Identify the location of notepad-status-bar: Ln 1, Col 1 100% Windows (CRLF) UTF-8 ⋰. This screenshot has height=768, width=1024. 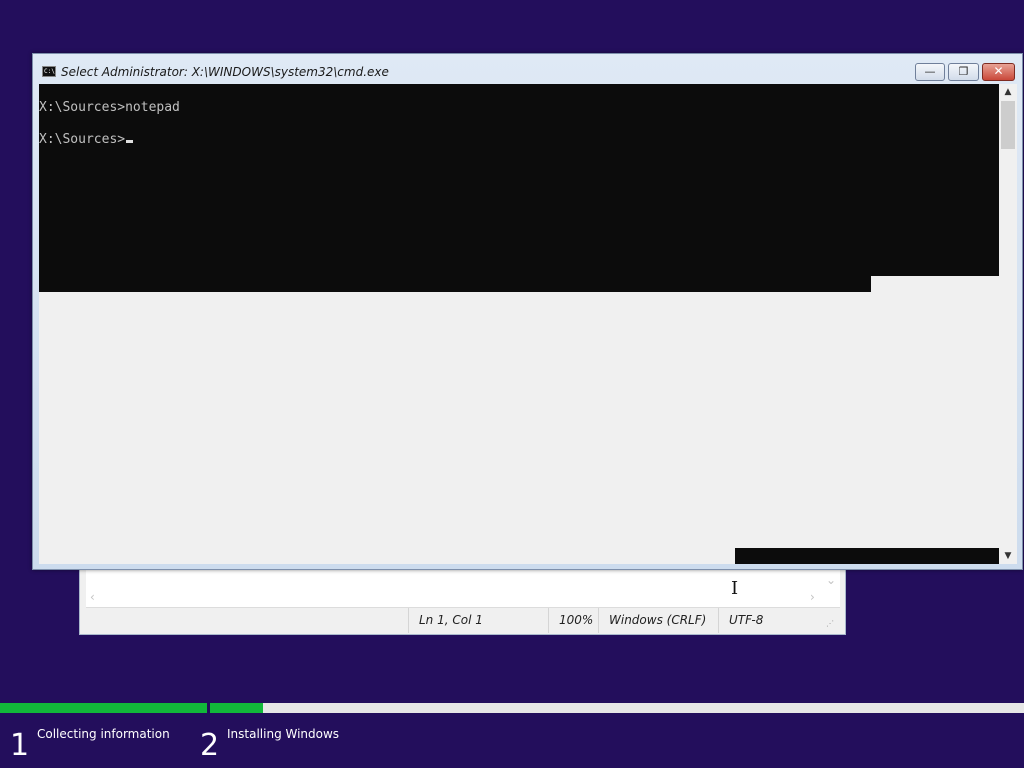
(463, 620).